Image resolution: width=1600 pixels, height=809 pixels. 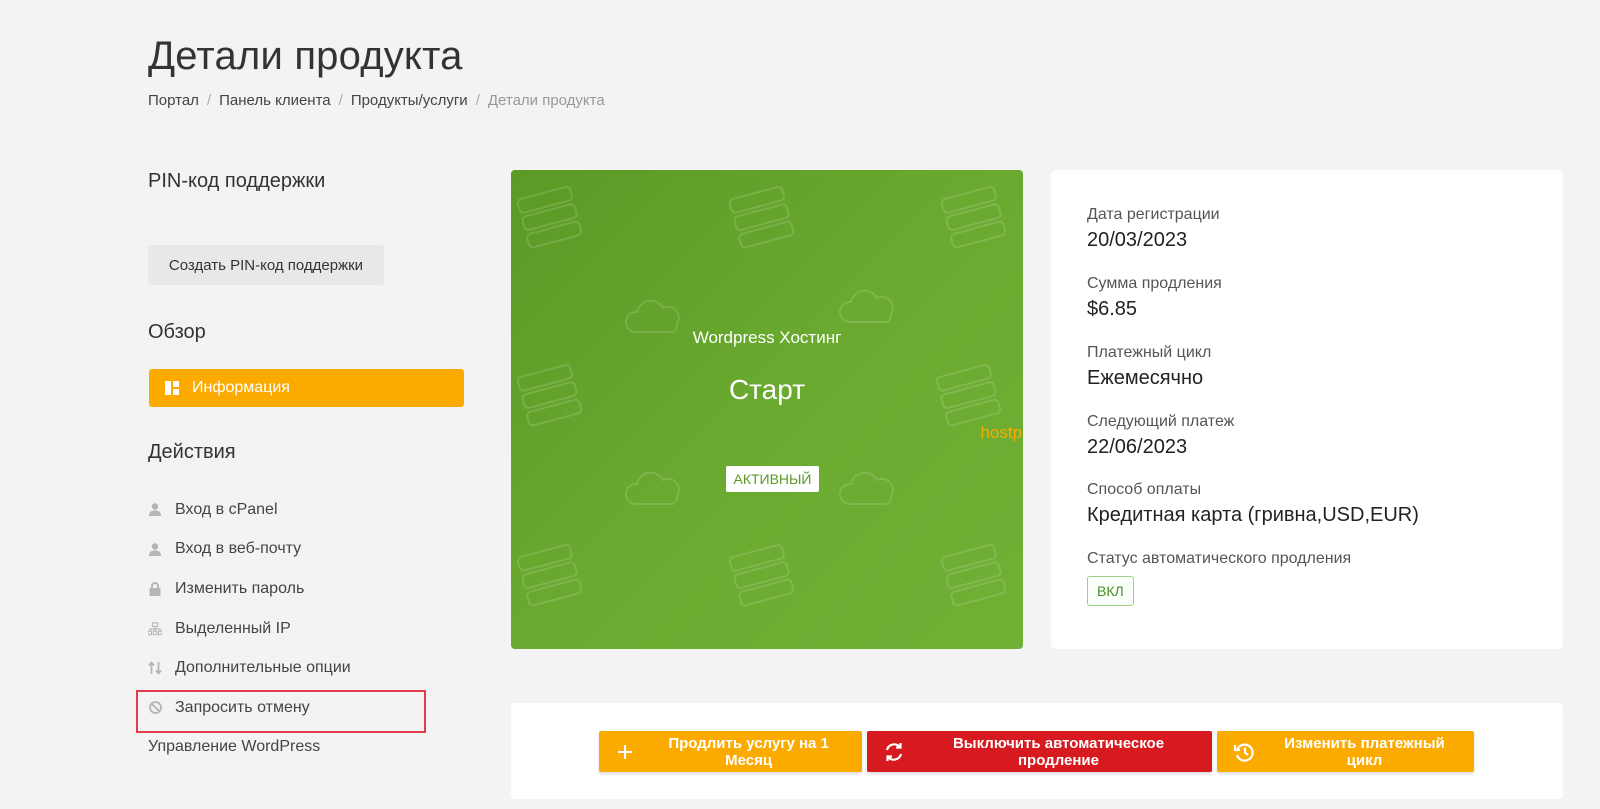 What do you see at coordinates (275, 100) in the screenshot?
I see `breadcrumb-client-panel: Панель клиента` at bounding box center [275, 100].